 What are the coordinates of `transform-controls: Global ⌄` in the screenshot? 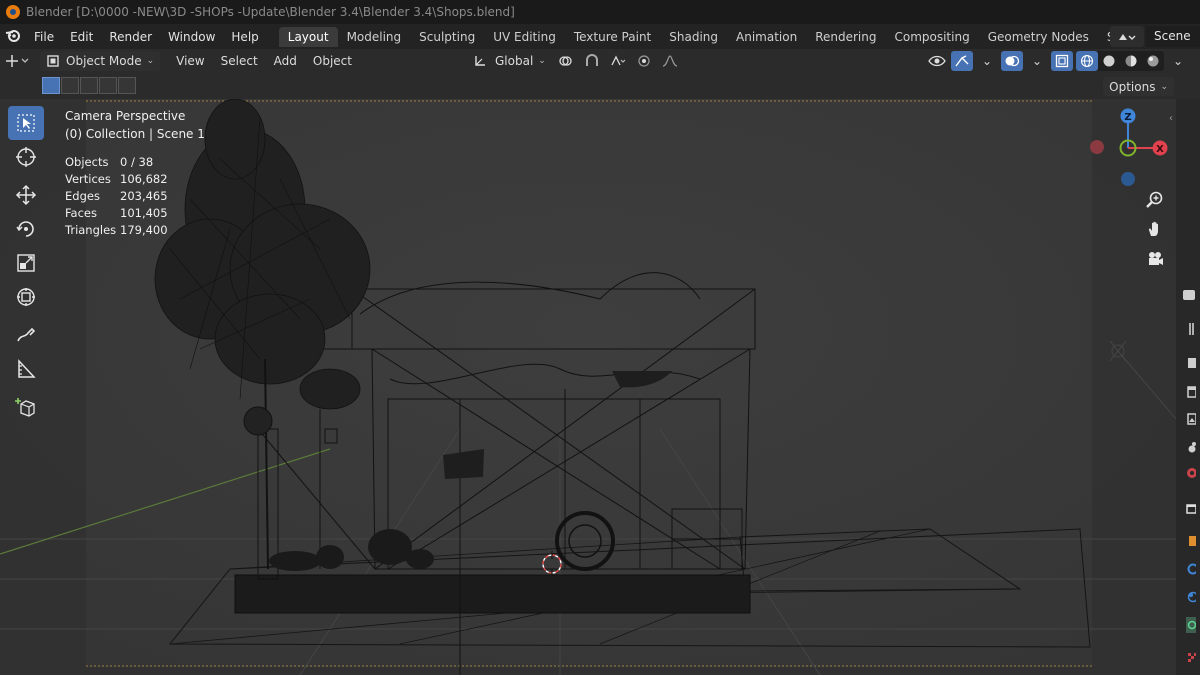 It's located at (574, 61).